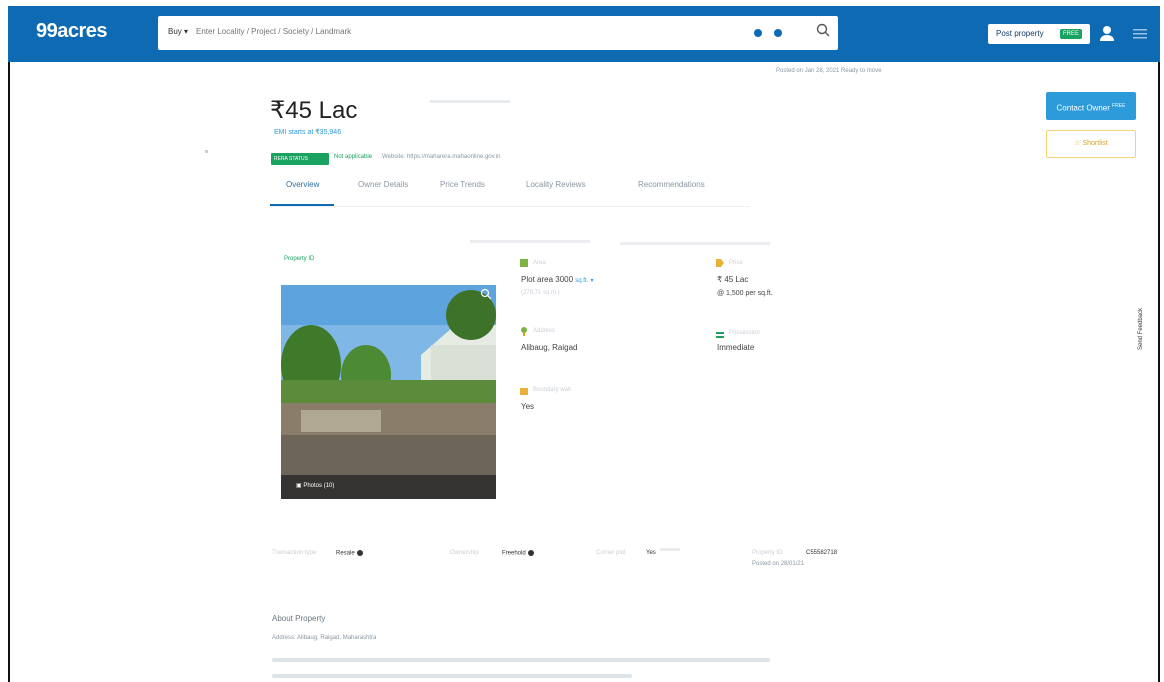  What do you see at coordinates (581, 281) in the screenshot?
I see `area-unit-dropdown: sq.ft.` at bounding box center [581, 281].